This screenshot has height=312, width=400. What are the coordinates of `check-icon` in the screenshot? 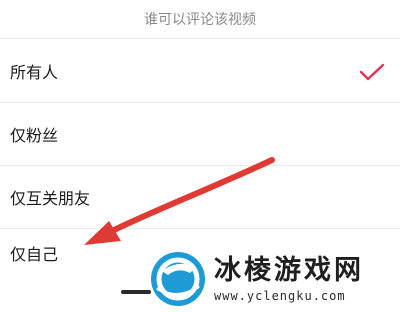 It's located at (372, 72).